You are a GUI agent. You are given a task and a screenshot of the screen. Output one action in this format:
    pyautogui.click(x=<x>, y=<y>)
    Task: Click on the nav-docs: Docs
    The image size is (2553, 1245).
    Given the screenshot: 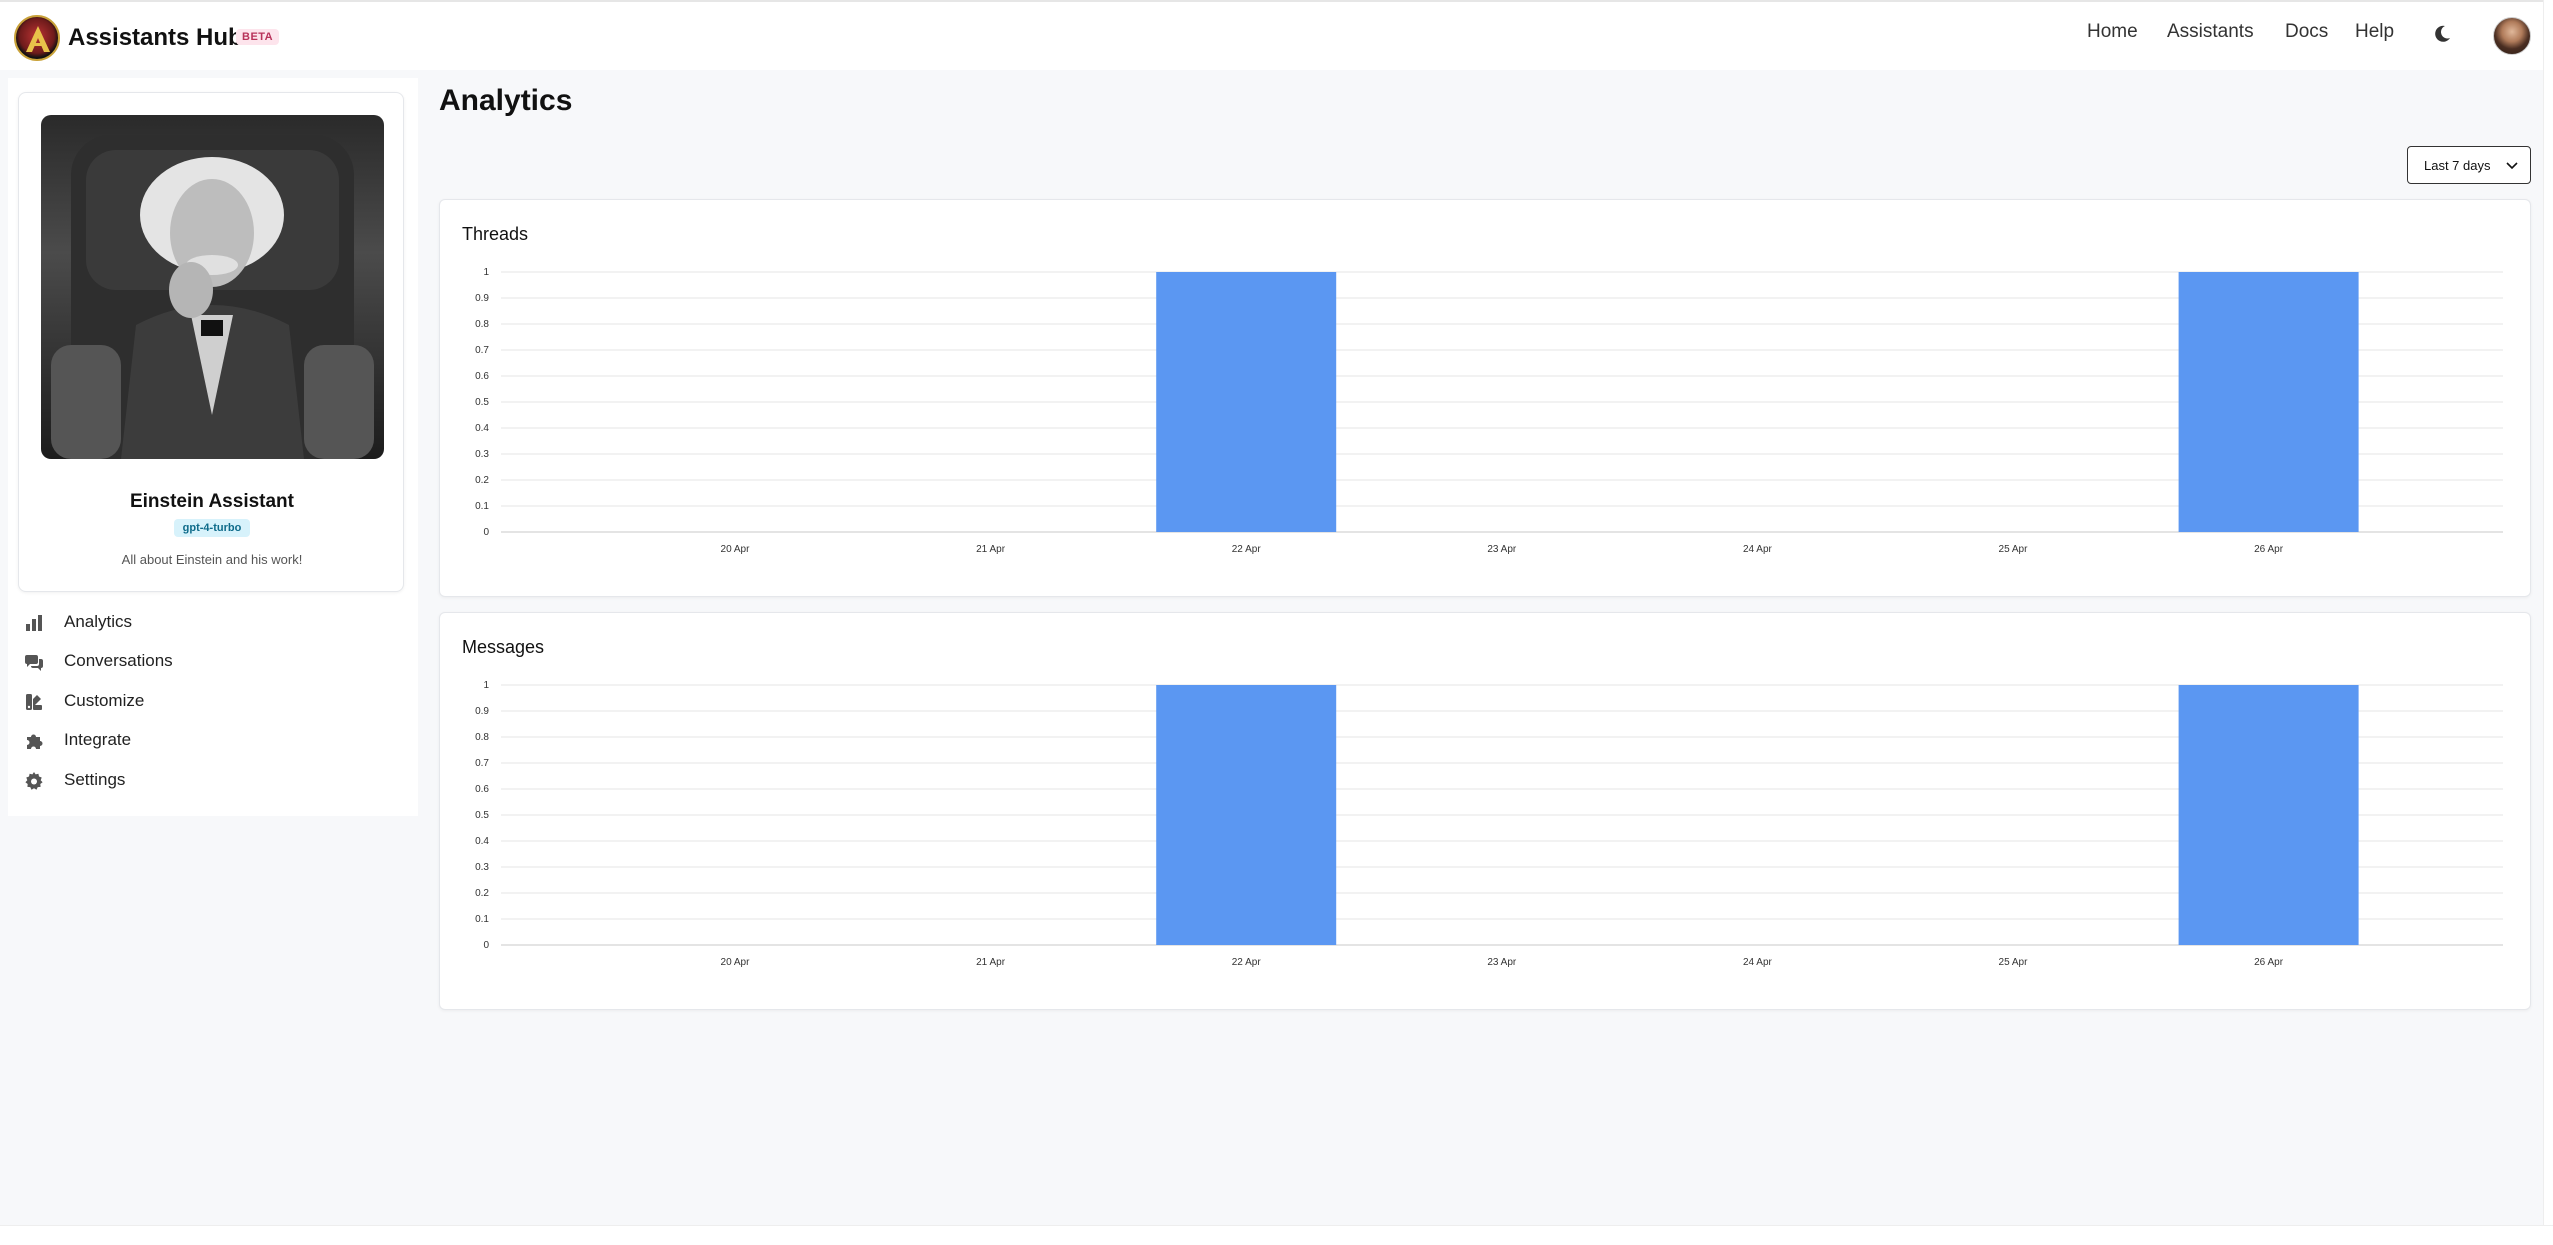 What is the action you would take?
    pyautogui.click(x=2306, y=32)
    